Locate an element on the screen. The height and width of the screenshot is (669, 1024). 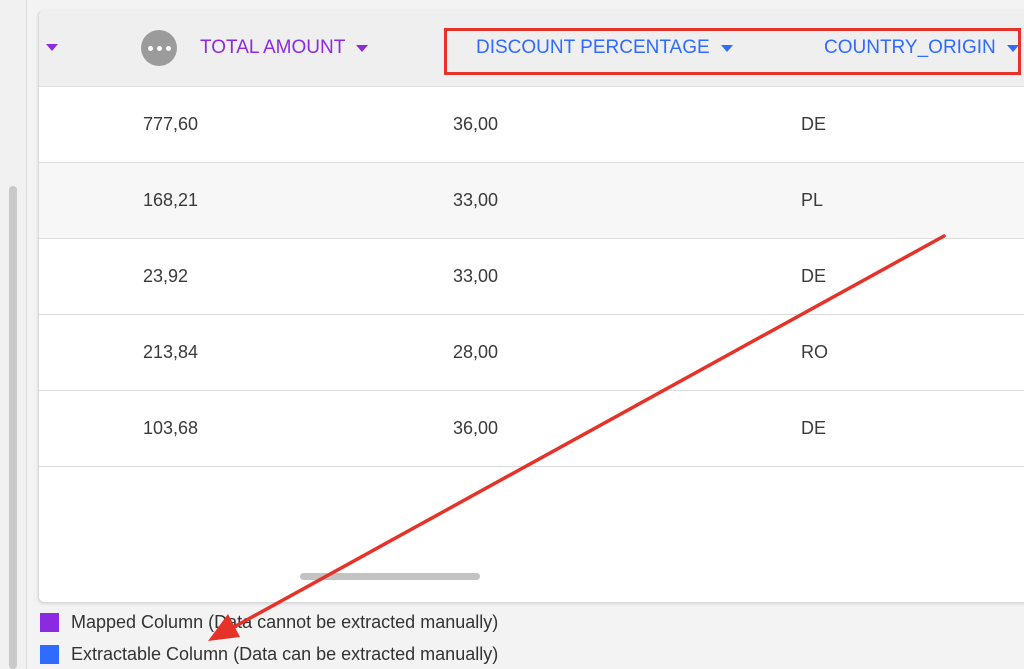
legend-swatch-extractable is located at coordinates (49, 654).